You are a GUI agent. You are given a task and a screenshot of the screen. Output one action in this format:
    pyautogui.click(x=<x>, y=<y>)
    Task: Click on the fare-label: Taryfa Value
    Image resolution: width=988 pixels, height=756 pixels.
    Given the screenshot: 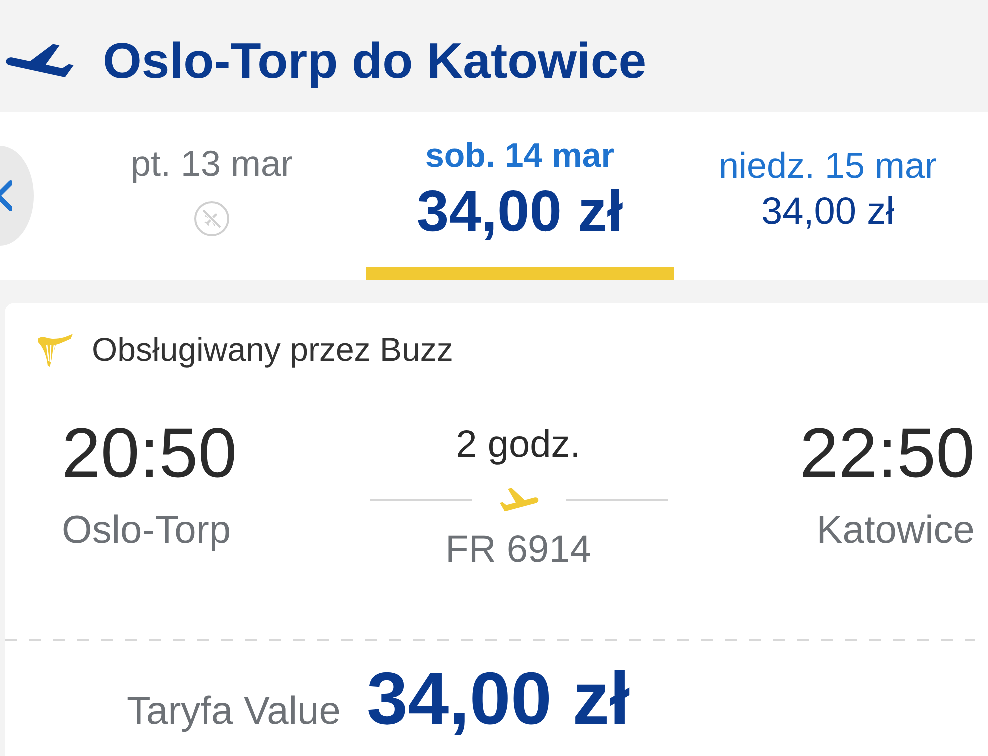 What is the action you would take?
    pyautogui.click(x=234, y=712)
    